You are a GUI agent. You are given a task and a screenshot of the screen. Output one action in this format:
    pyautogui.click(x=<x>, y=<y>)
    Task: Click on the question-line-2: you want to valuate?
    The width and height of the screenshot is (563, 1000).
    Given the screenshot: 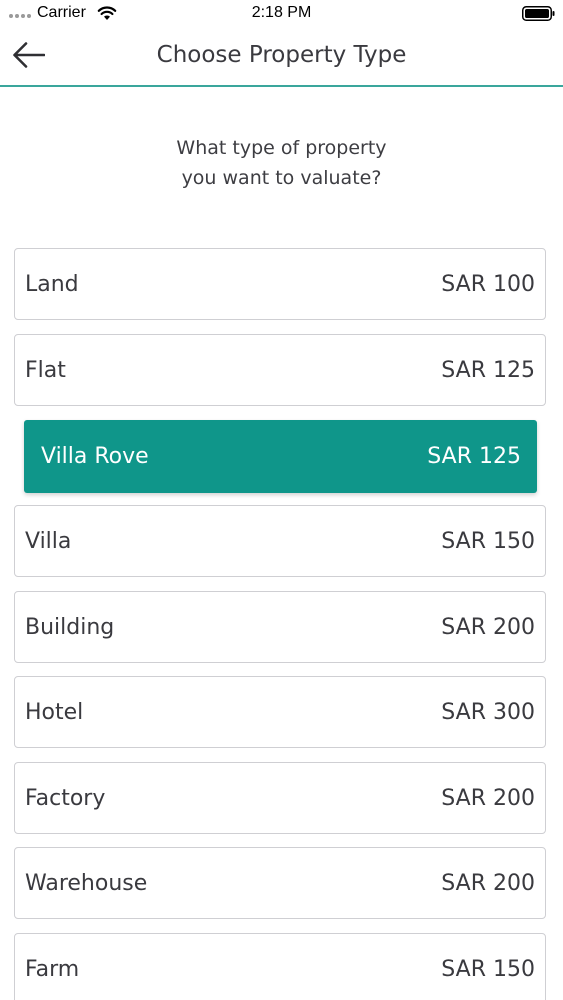 What is the action you would take?
    pyautogui.click(x=281, y=178)
    